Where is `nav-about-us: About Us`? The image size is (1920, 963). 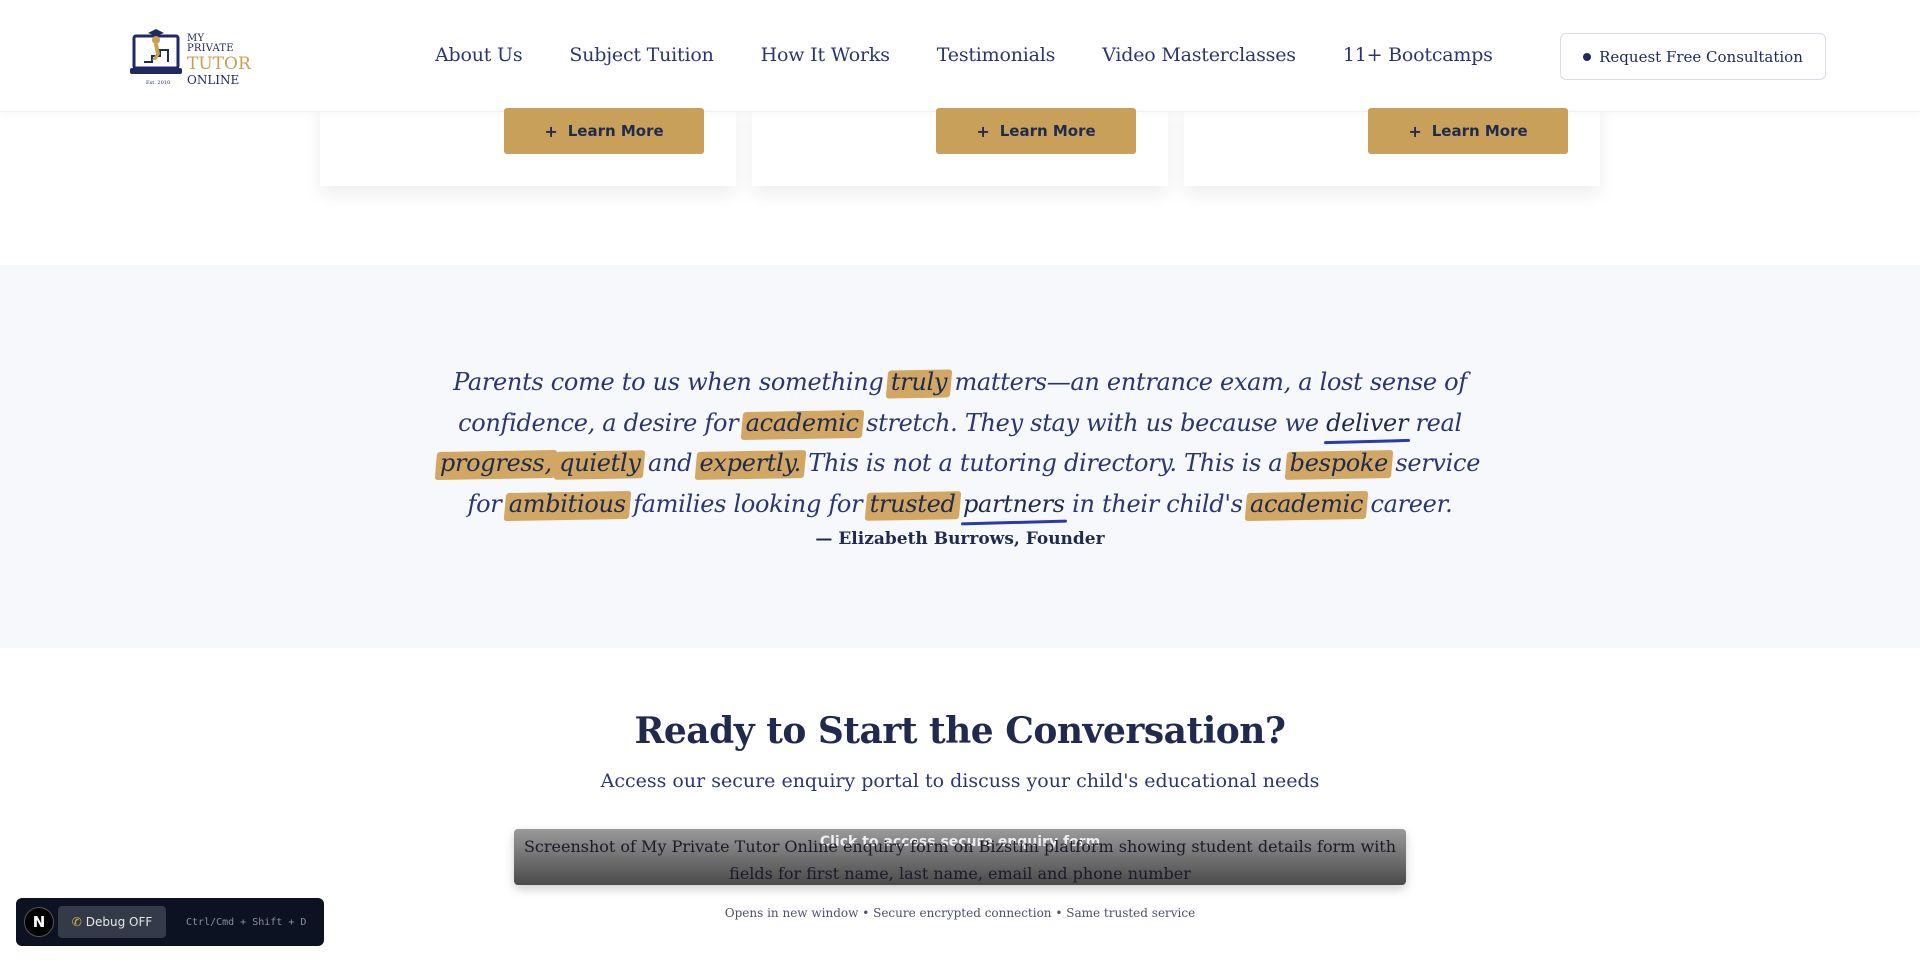 nav-about-us: About Us is located at coordinates (479, 55).